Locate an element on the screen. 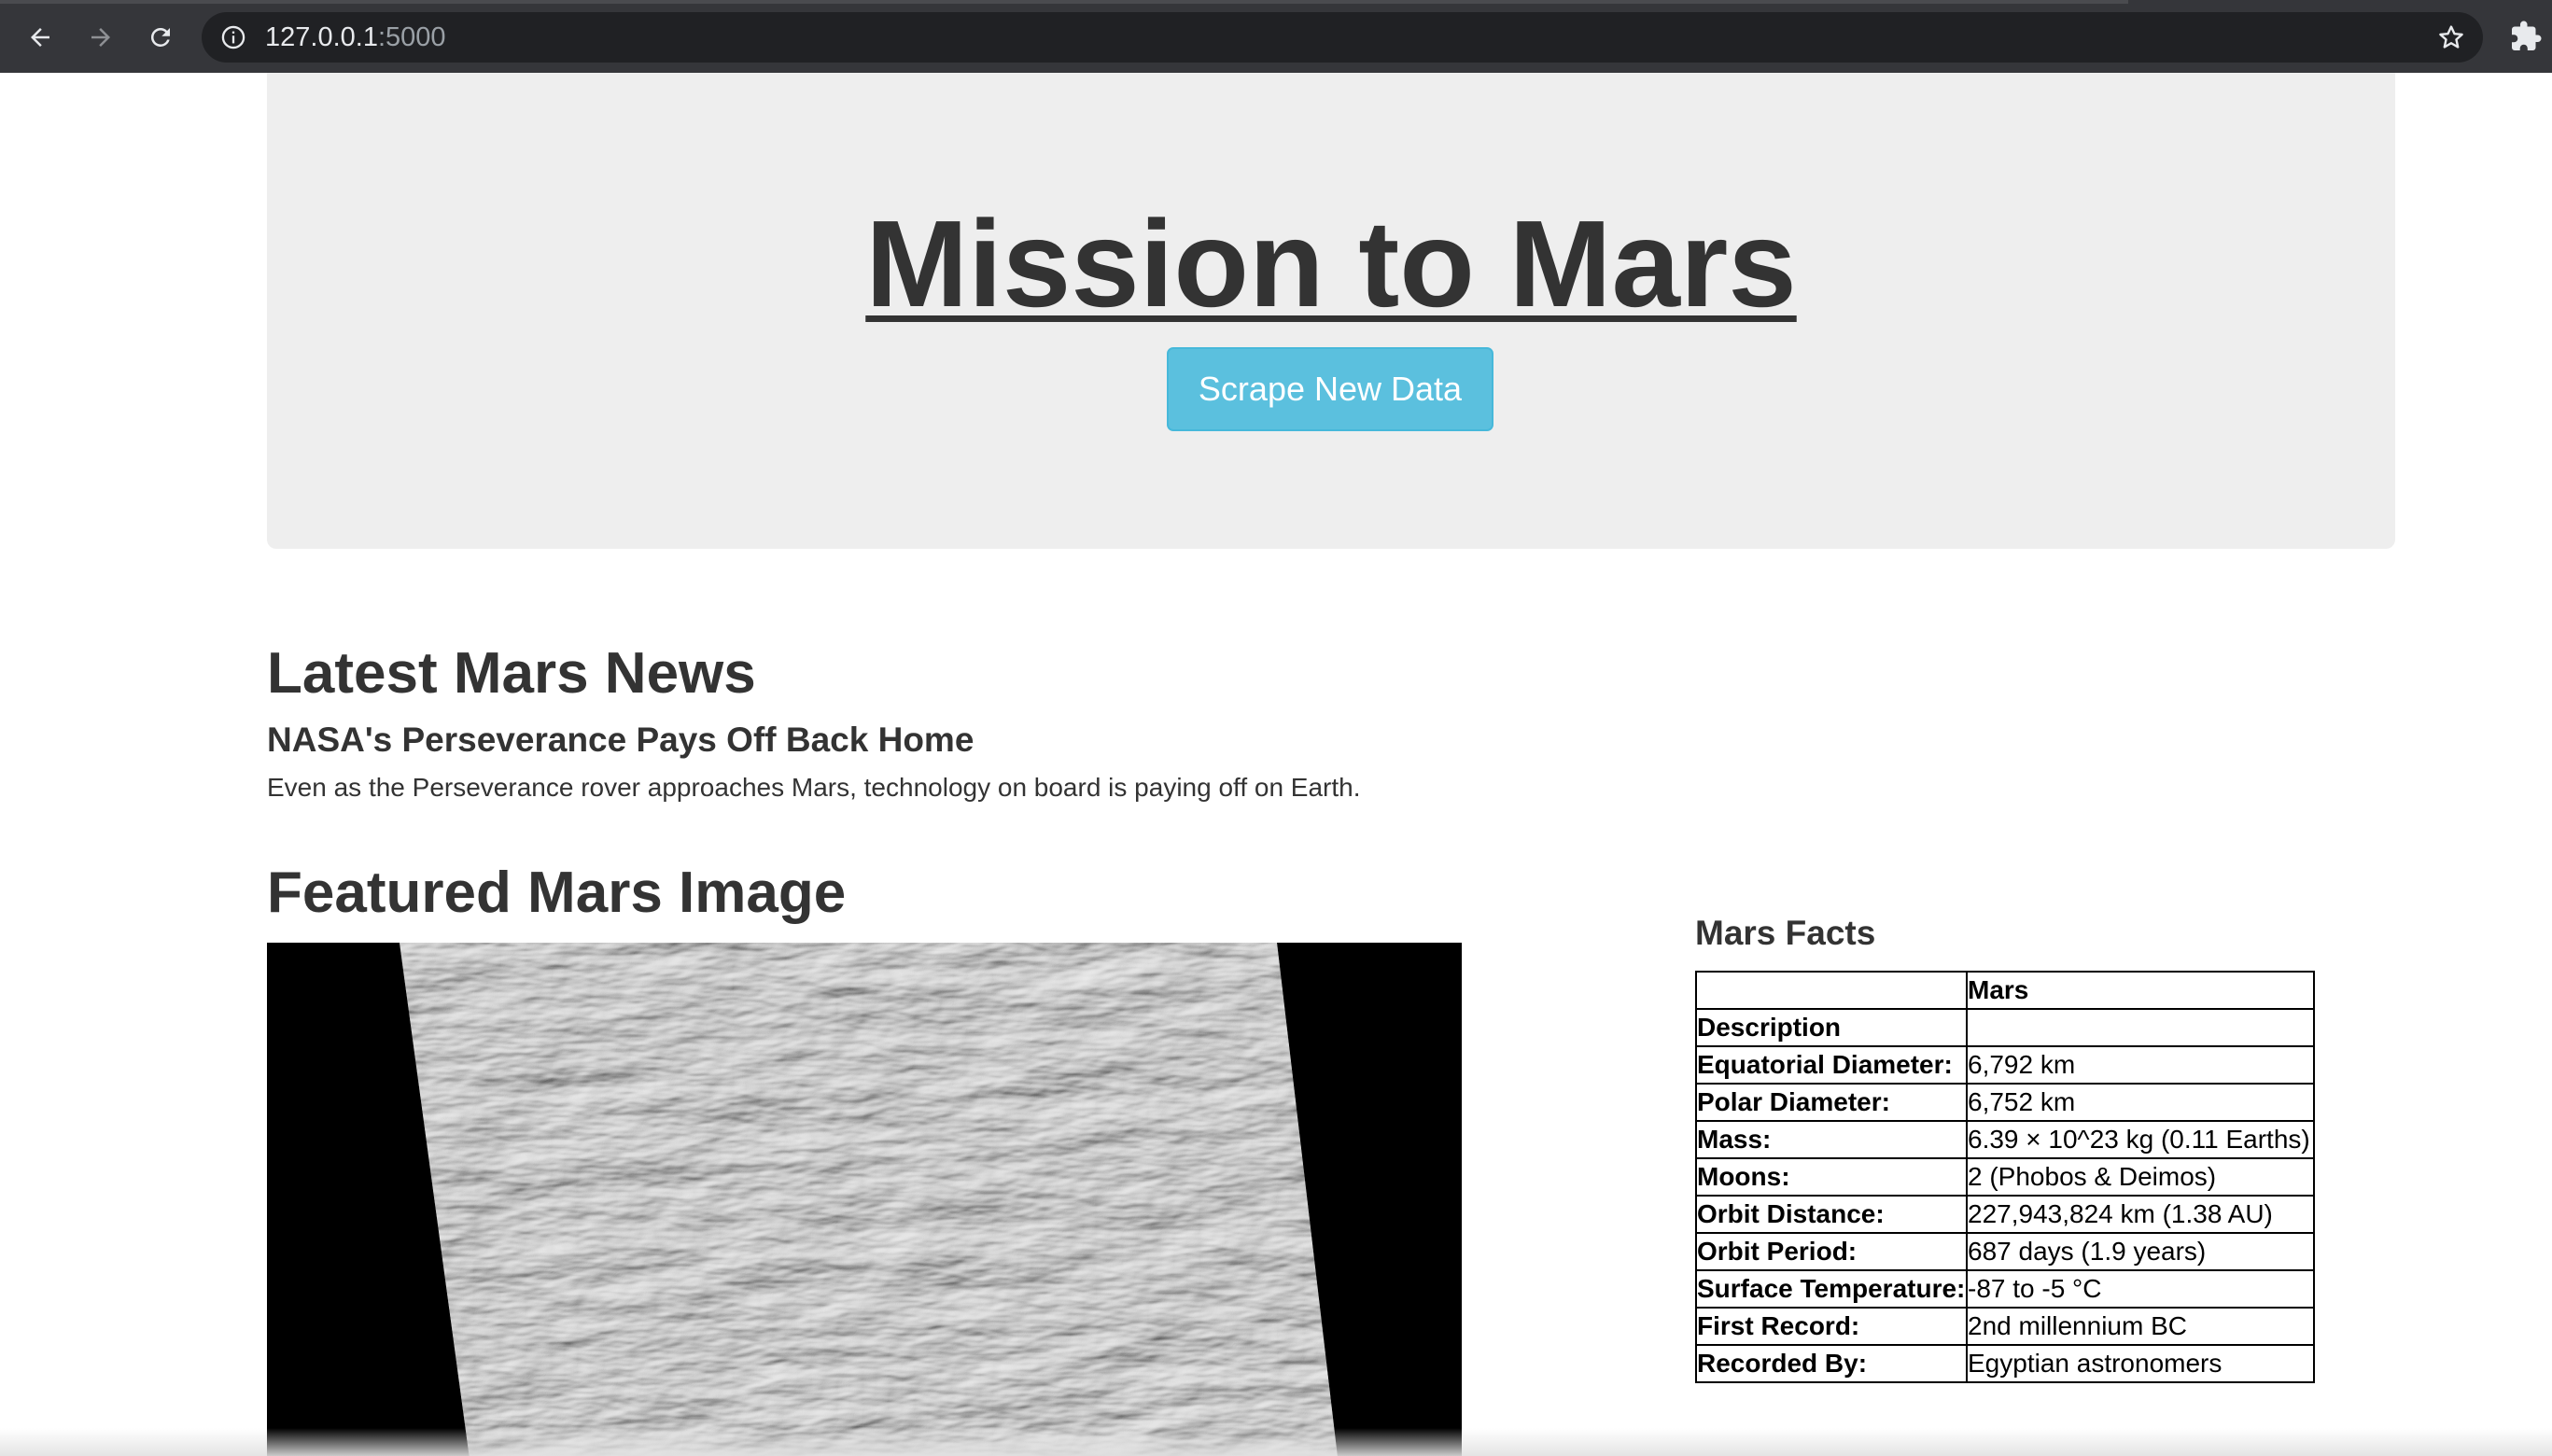  row-value: Egyptian astronomers is located at coordinates (2140, 1363).